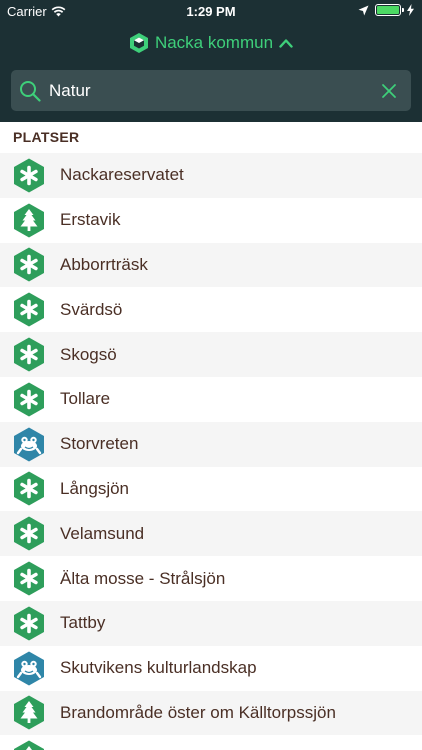  I want to click on place-list-item: Skutvikens kulturlandskap, so click(211, 668).